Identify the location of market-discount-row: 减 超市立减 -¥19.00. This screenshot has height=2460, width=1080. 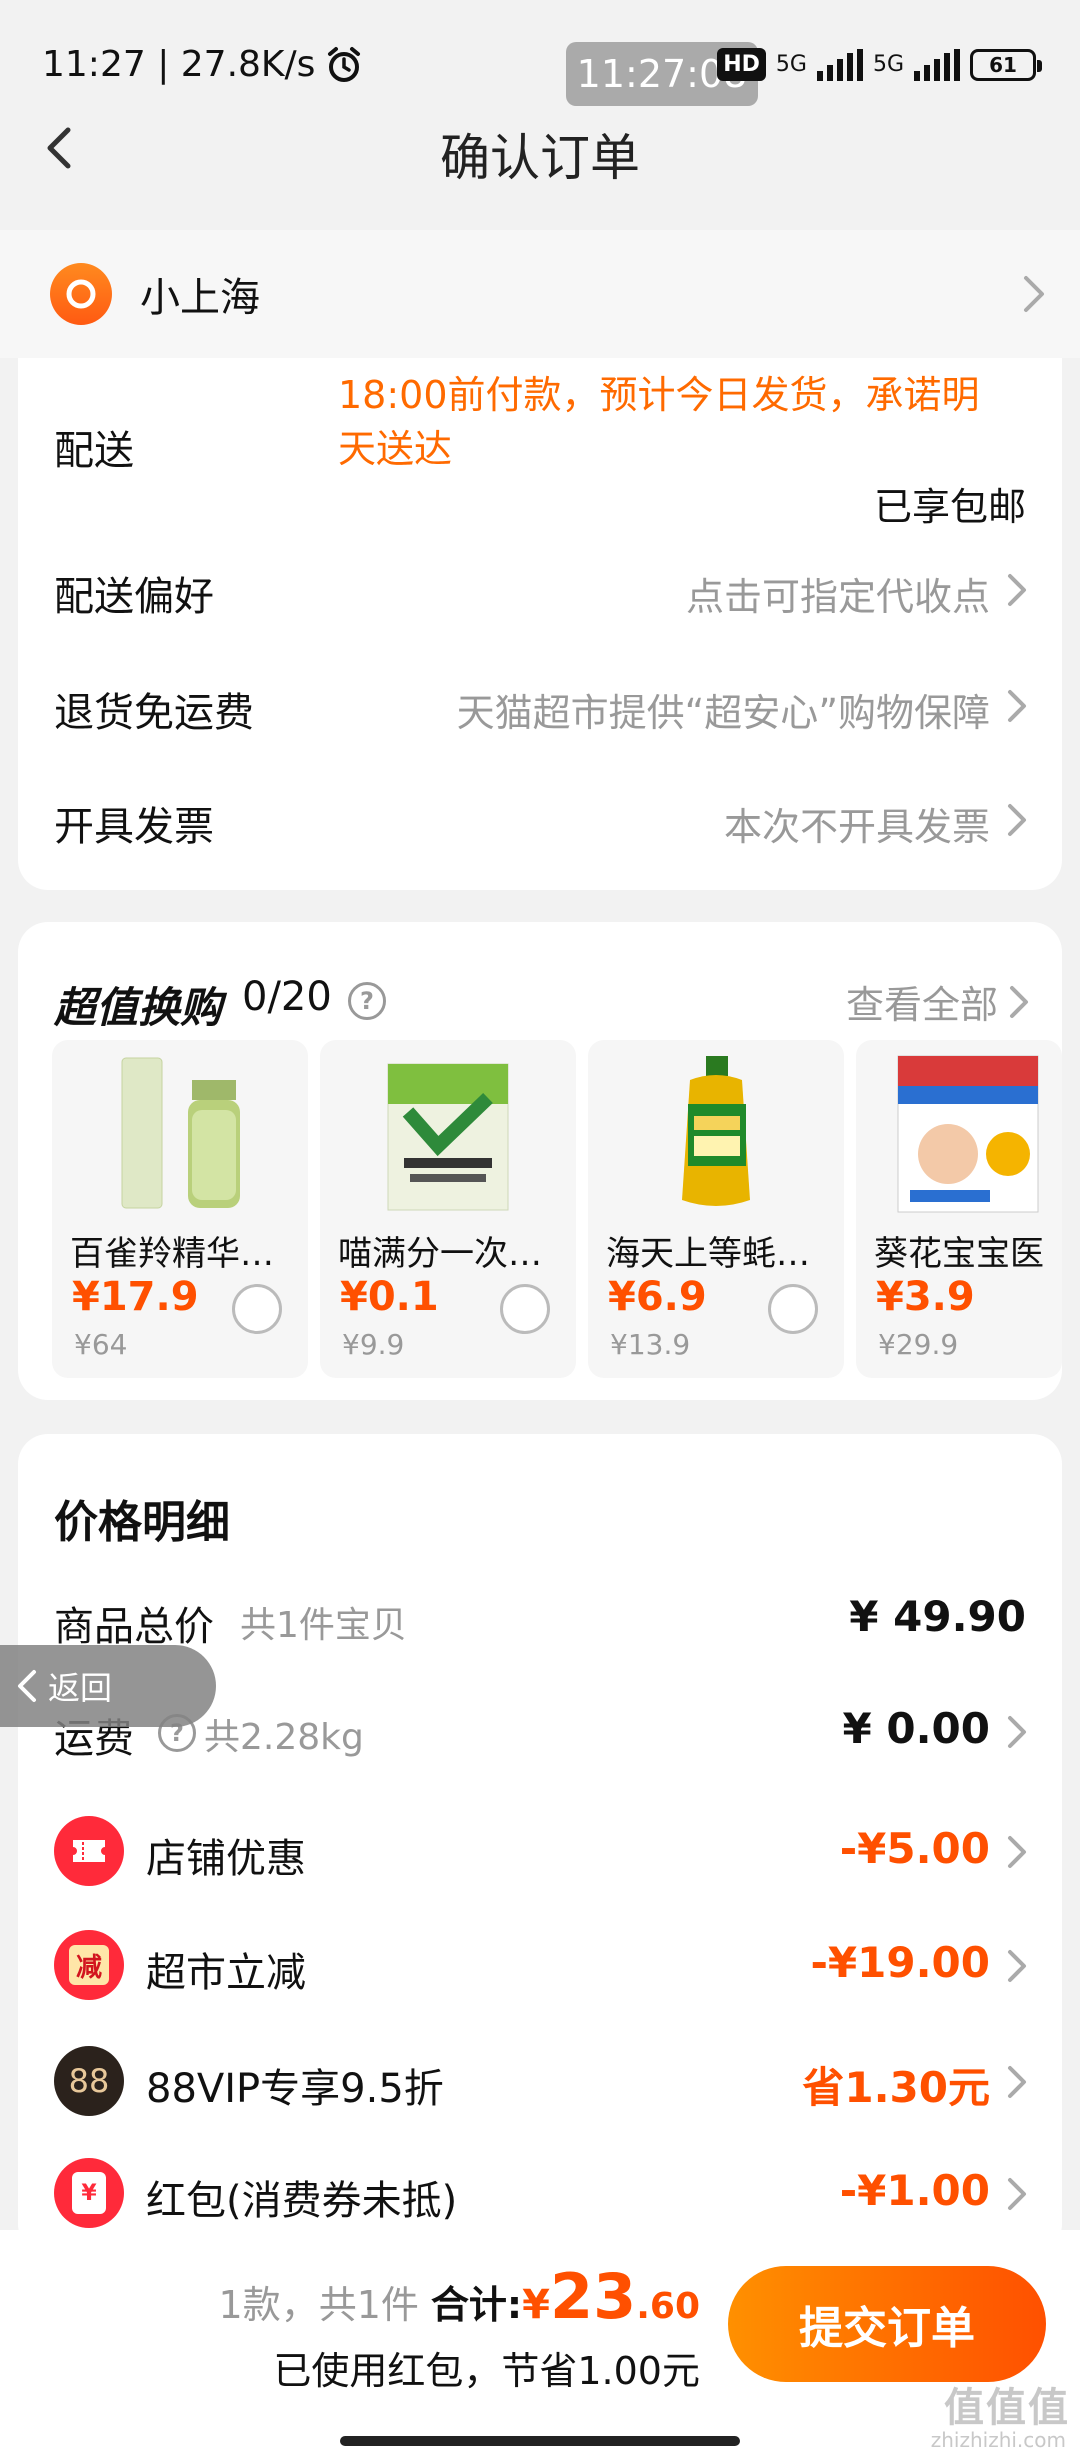
(540, 1965).